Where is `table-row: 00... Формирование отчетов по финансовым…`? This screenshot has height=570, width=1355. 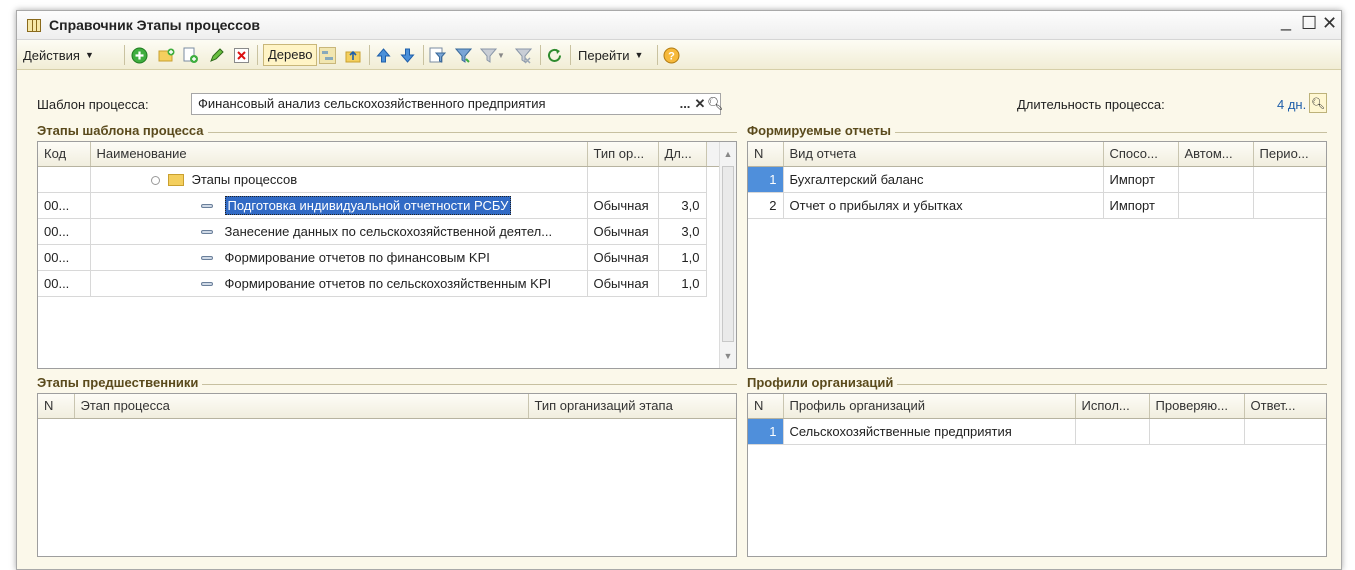 table-row: 00... Формирование отчетов по финансовым… is located at coordinates (387, 257).